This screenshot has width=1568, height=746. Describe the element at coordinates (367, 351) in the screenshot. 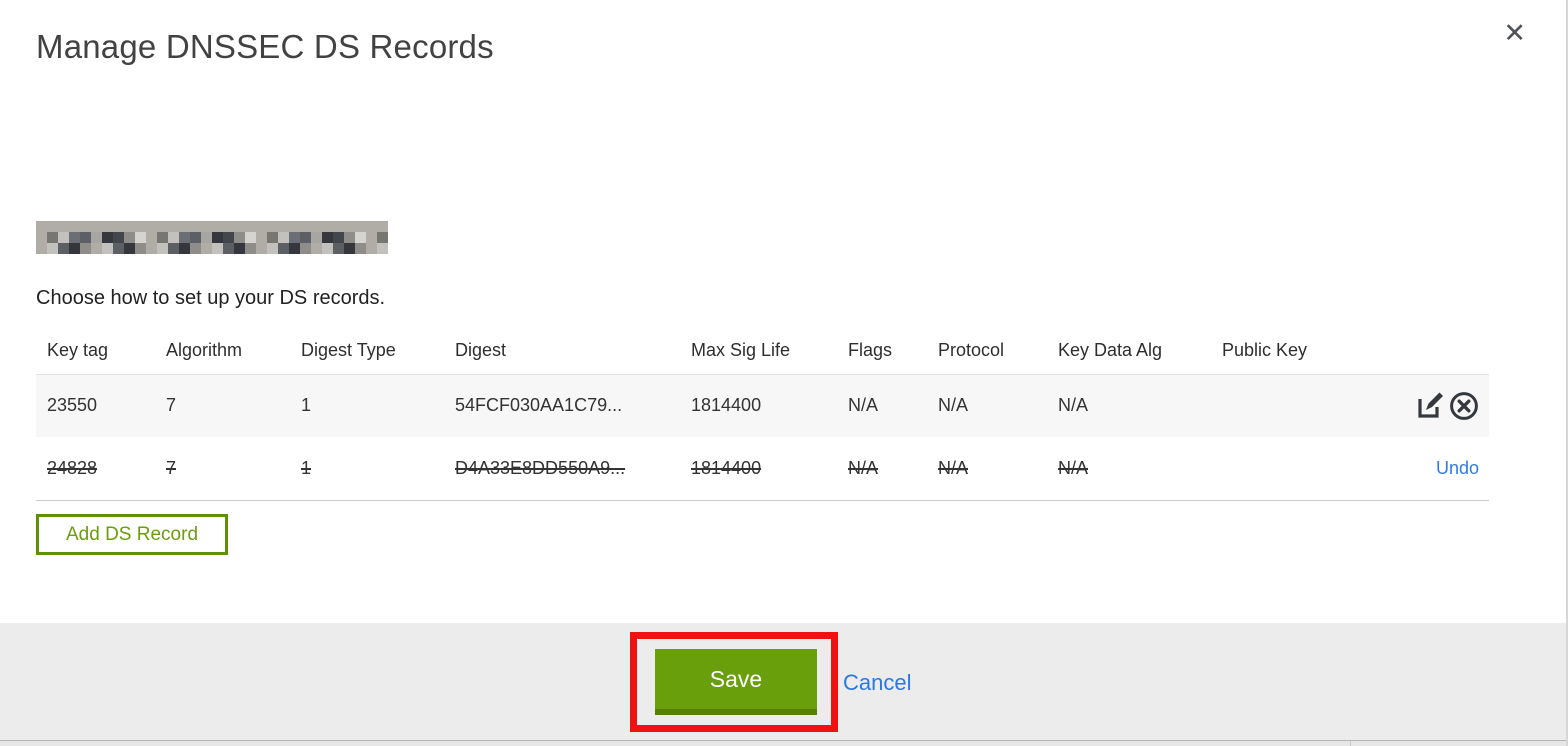

I see `col-header-digest-type: Digest Type` at that location.